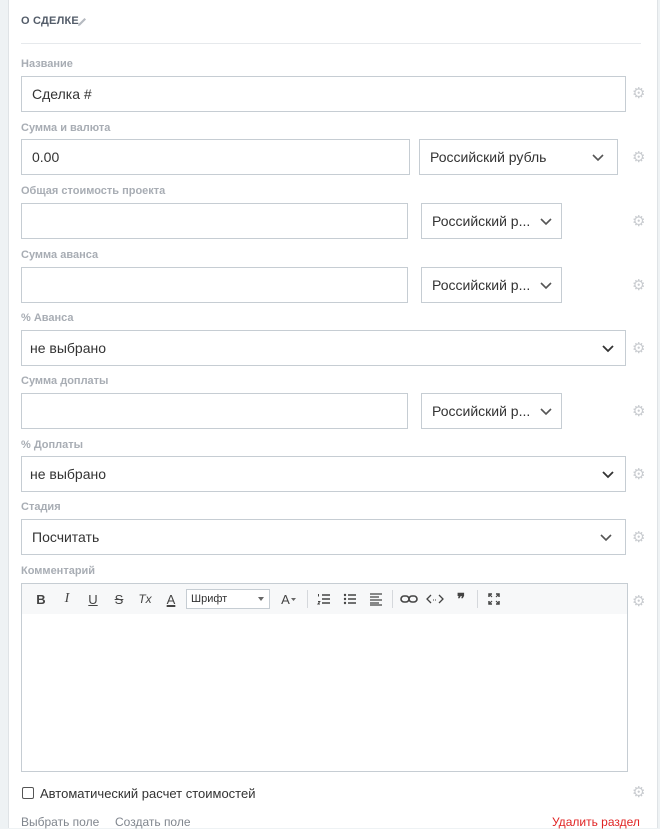 This screenshot has height=829, width=660. Describe the element at coordinates (41, 599) in the screenshot. I see `bold-button: B` at that location.